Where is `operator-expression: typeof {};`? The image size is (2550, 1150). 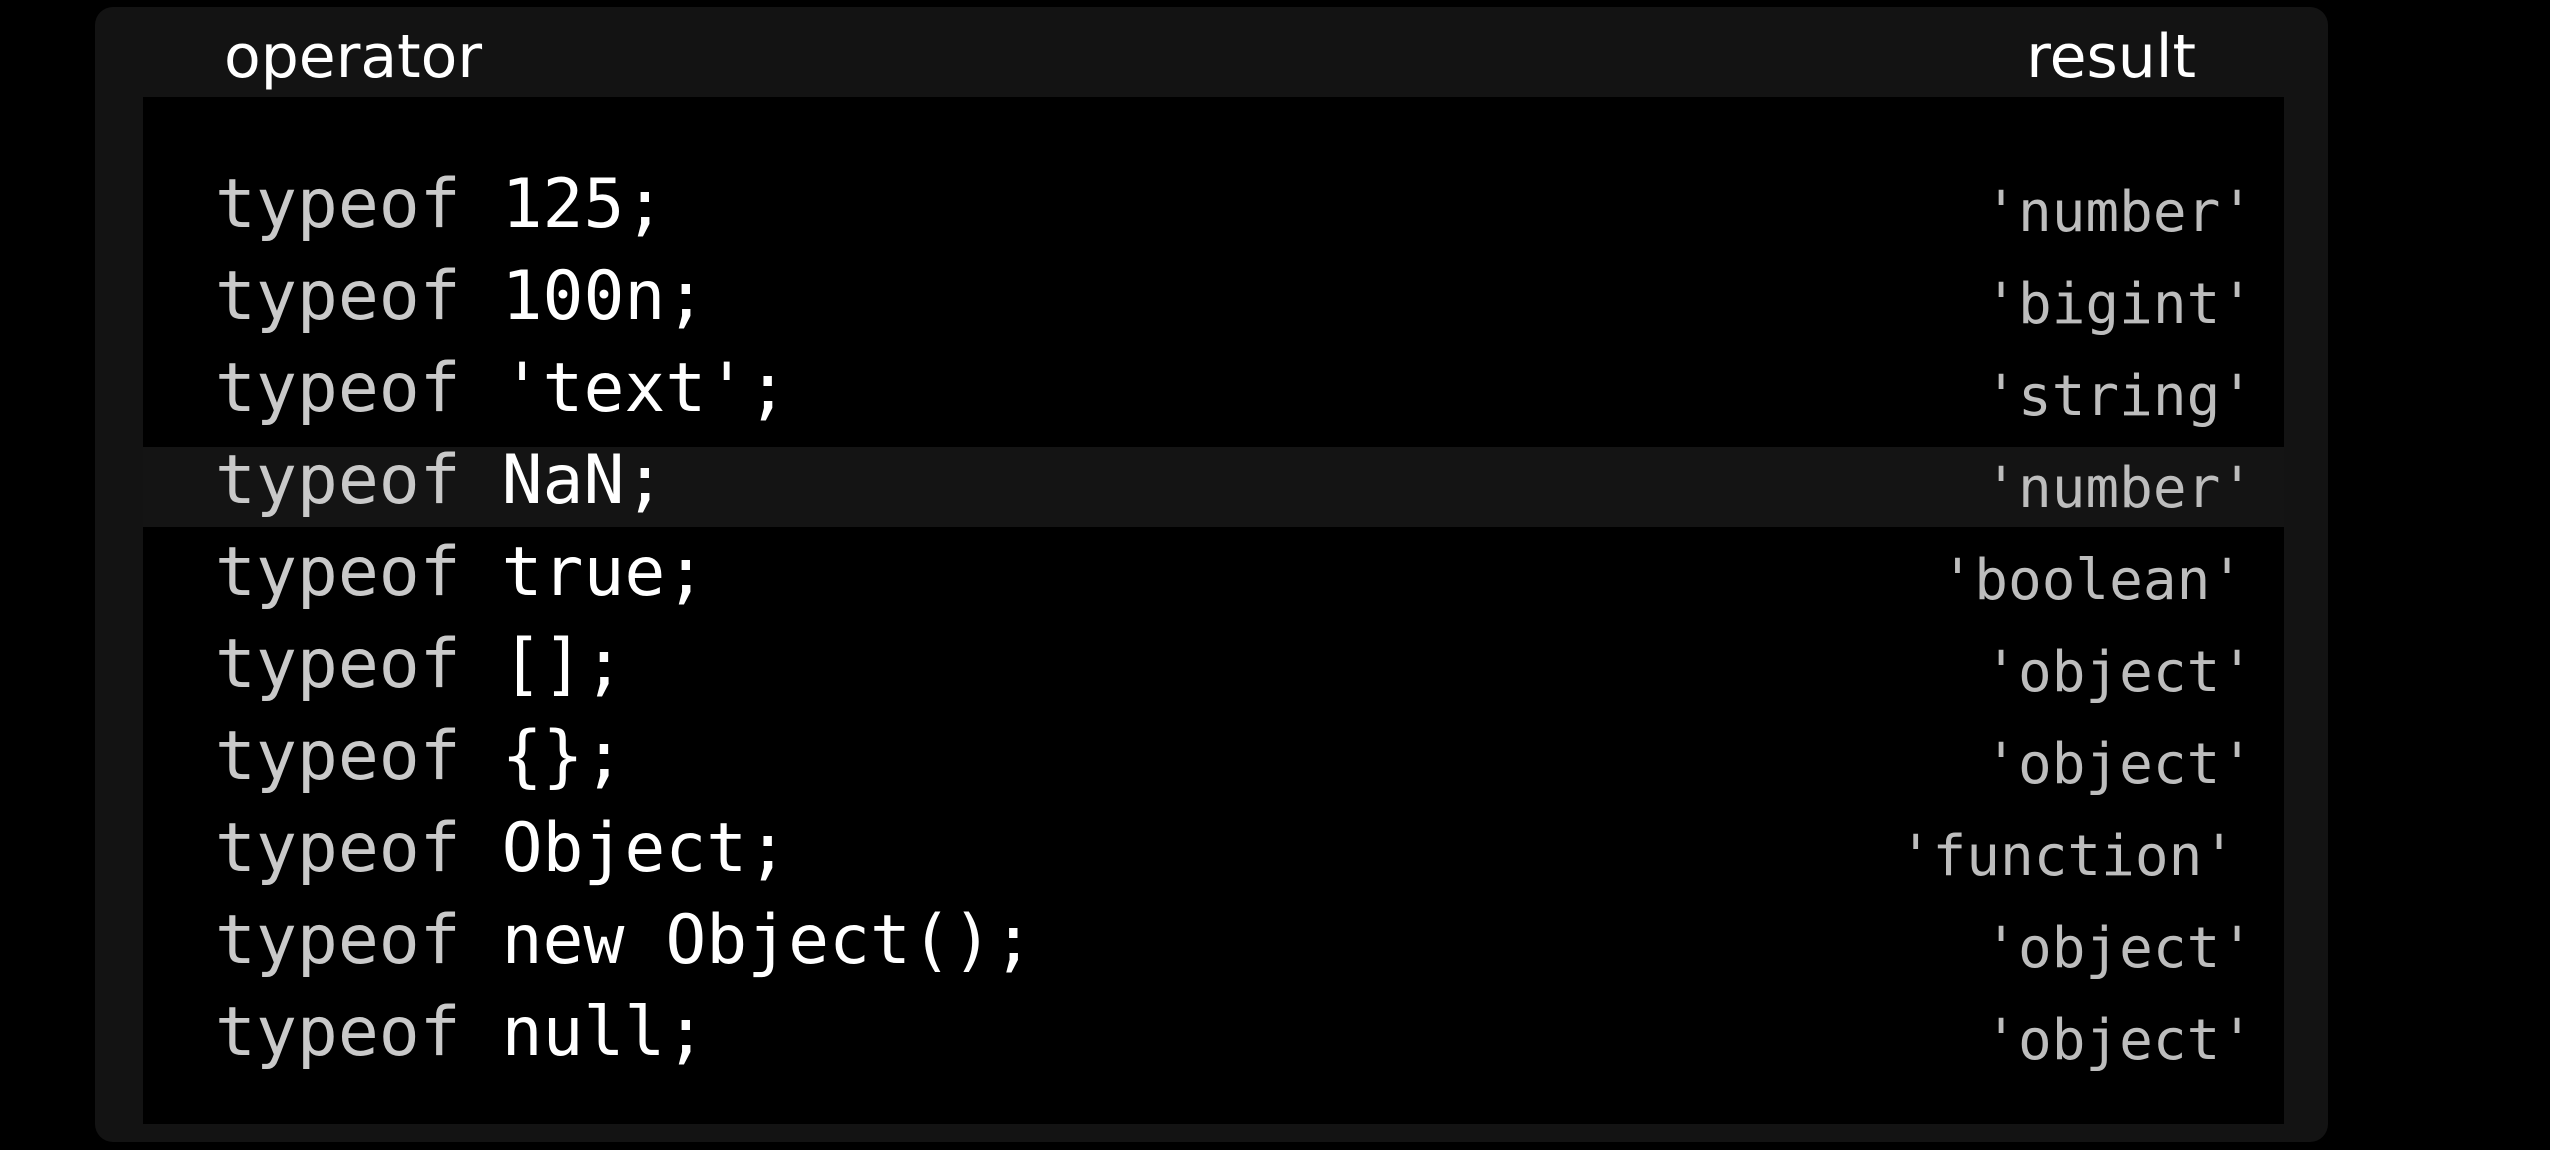
operator-expression: typeof {}; is located at coordinates (419, 757).